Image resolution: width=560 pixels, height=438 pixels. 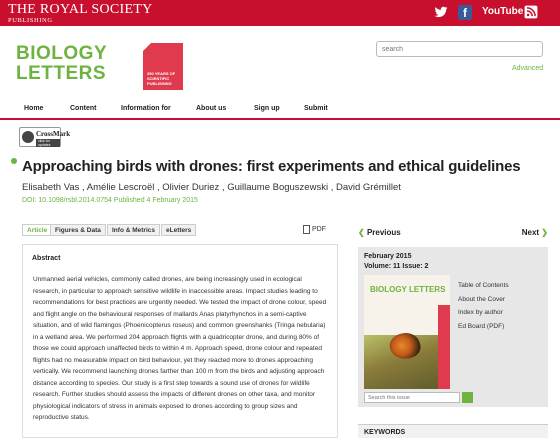 I want to click on anniversary-badge: 350 YEARS OF SCIENTIFIC PUBLISHING, so click(x=163, y=66).